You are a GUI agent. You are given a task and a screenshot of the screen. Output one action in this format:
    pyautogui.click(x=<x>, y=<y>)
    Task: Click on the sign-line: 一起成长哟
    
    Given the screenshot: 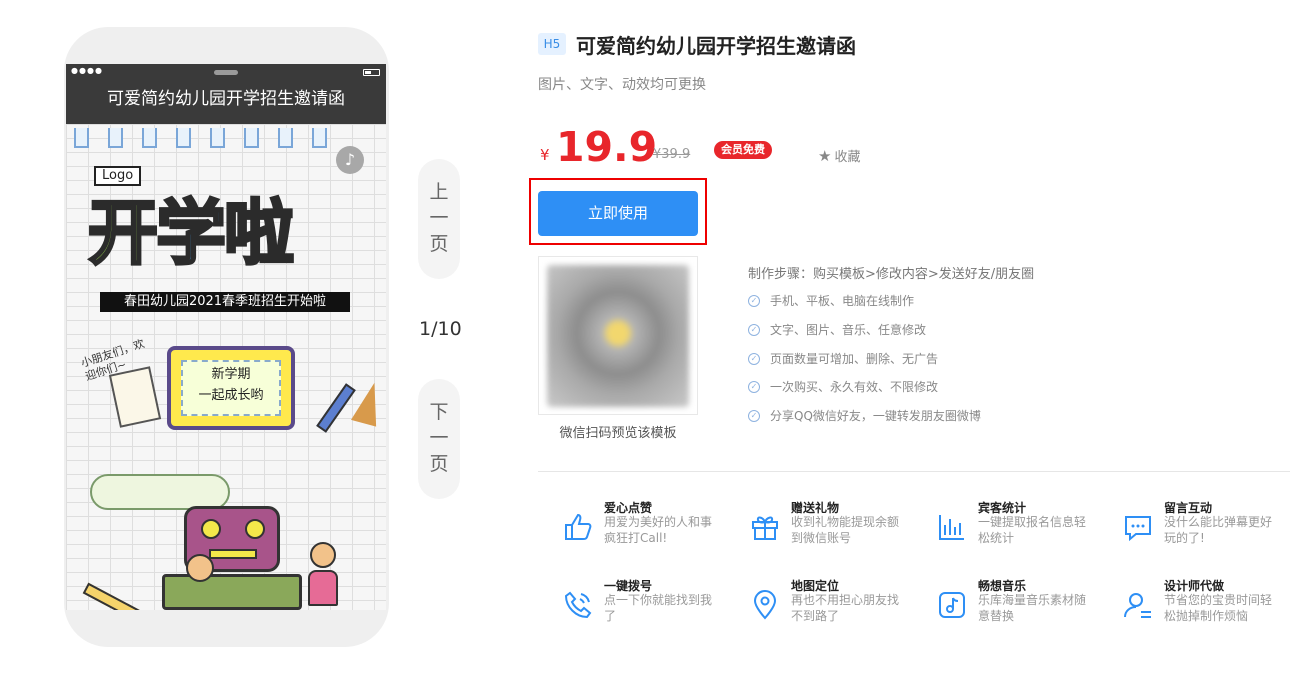 What is the action you would take?
    pyautogui.click(x=231, y=395)
    